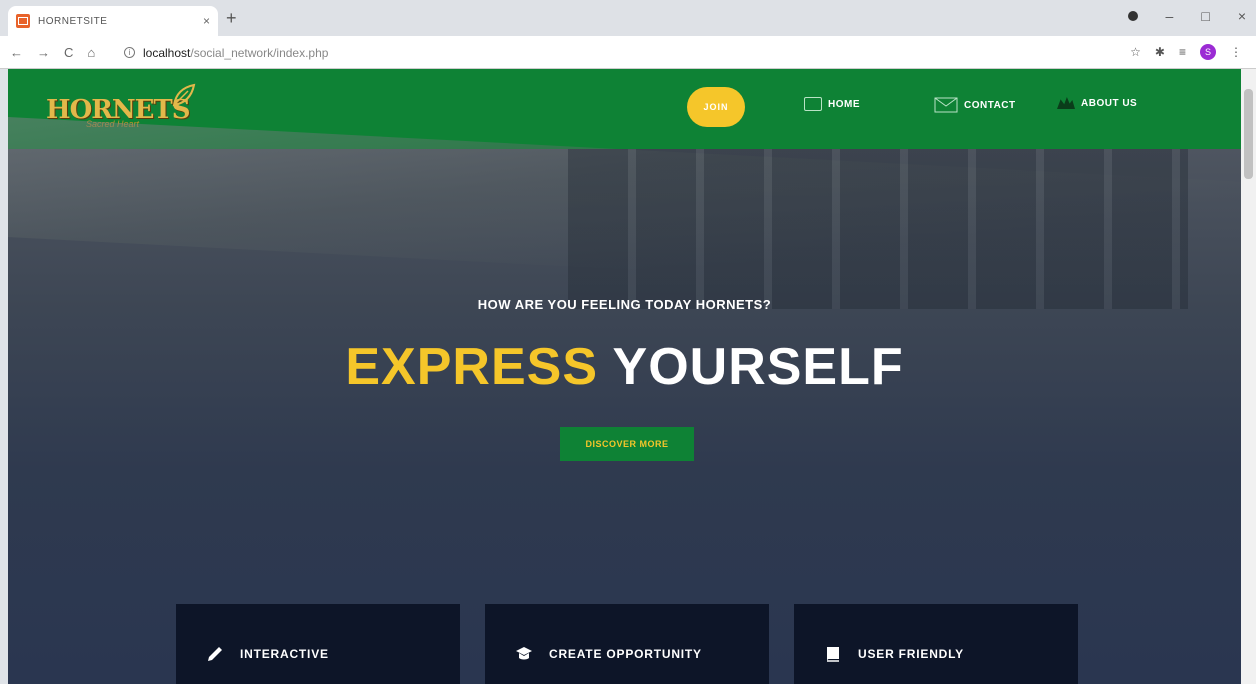  Describe the element at coordinates (284, 654) in the screenshot. I see `feature-label: INTERACTIVE` at that location.